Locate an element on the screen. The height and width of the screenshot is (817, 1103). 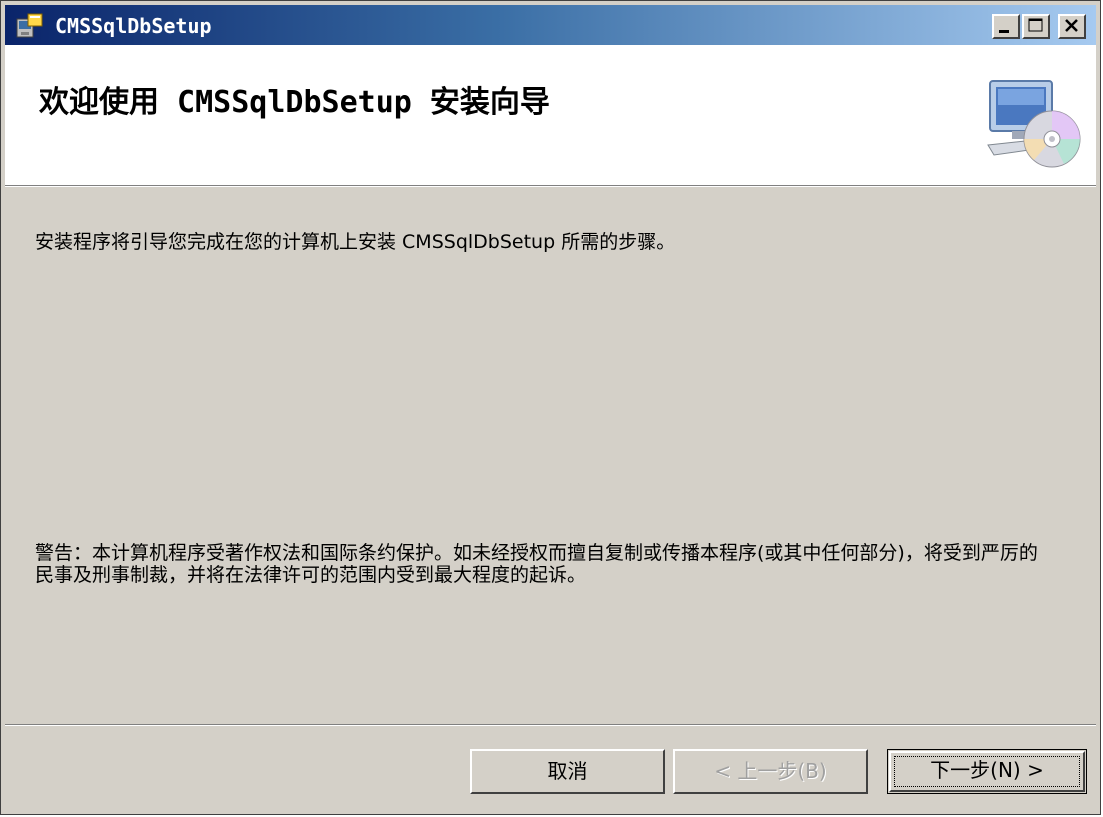
next-button-label: 下一步(N) > is located at coordinates (987, 770).